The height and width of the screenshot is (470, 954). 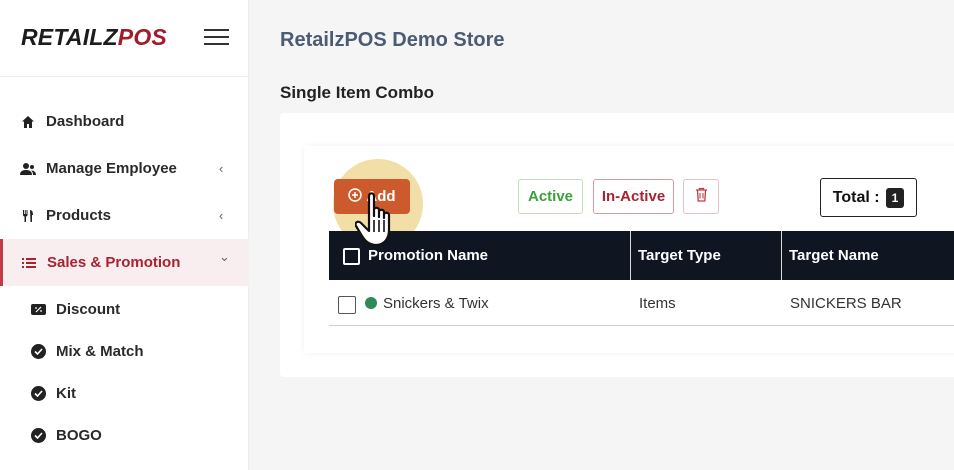 What do you see at coordinates (114, 262) in the screenshot?
I see `sidebar-item-label: Sales & Promotion` at bounding box center [114, 262].